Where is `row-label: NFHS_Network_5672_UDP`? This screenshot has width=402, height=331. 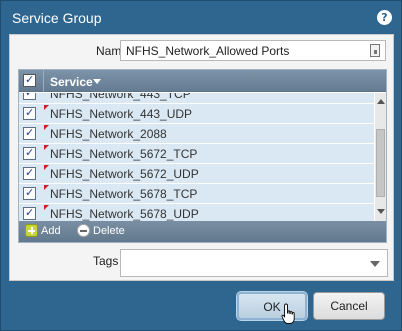 row-label: NFHS_Network_5672_UDP is located at coordinates (124, 174).